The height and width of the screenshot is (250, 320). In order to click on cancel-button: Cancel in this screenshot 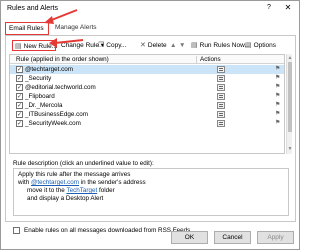, I will do `click(232, 237)`.